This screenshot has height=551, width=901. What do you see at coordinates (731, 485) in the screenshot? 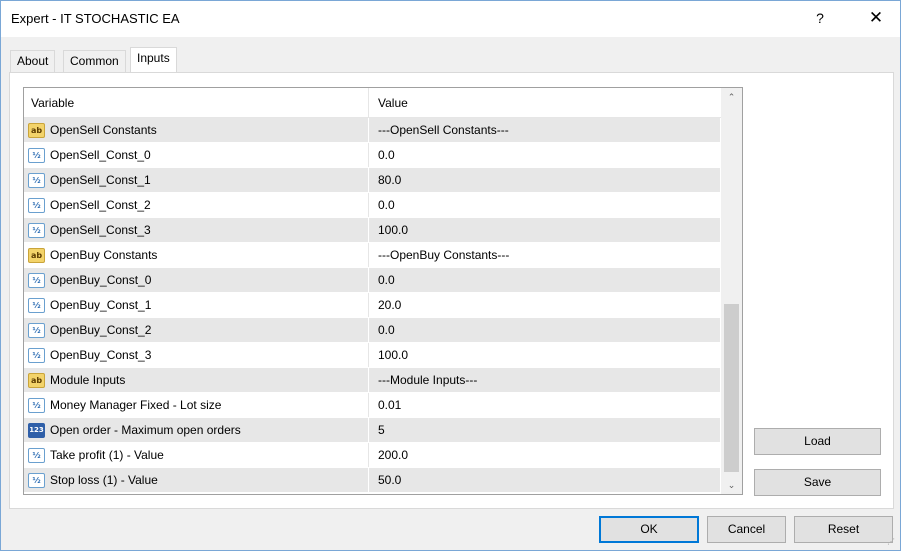
I see `chevron-down-icon: ⌄` at bounding box center [731, 485].